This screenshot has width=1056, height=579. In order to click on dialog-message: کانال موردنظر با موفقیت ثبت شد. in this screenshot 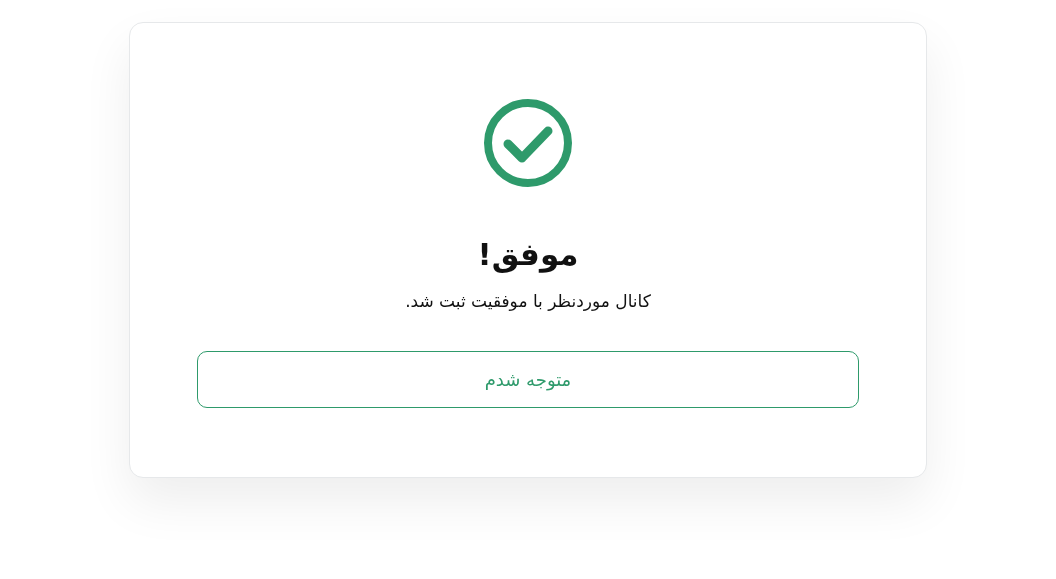, I will do `click(528, 301)`.